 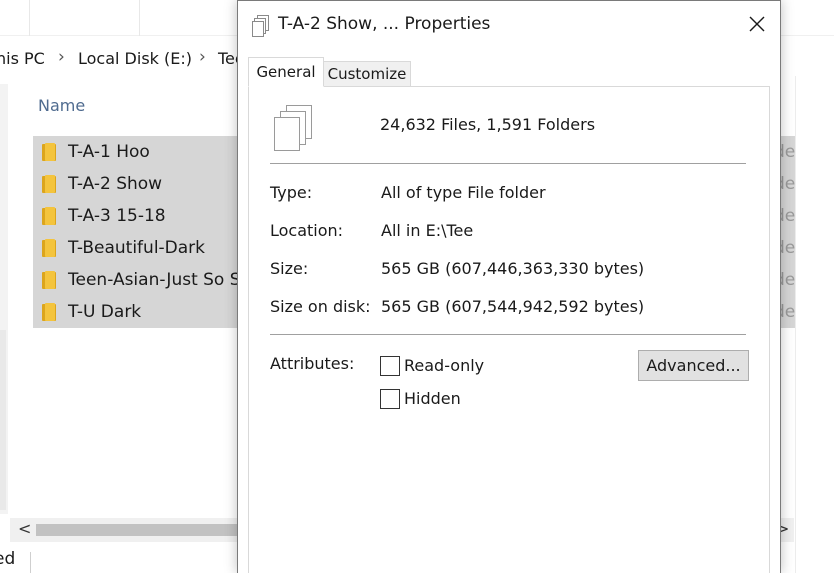 What do you see at coordinates (814, 324) in the screenshot?
I see `explorer-right-area` at bounding box center [814, 324].